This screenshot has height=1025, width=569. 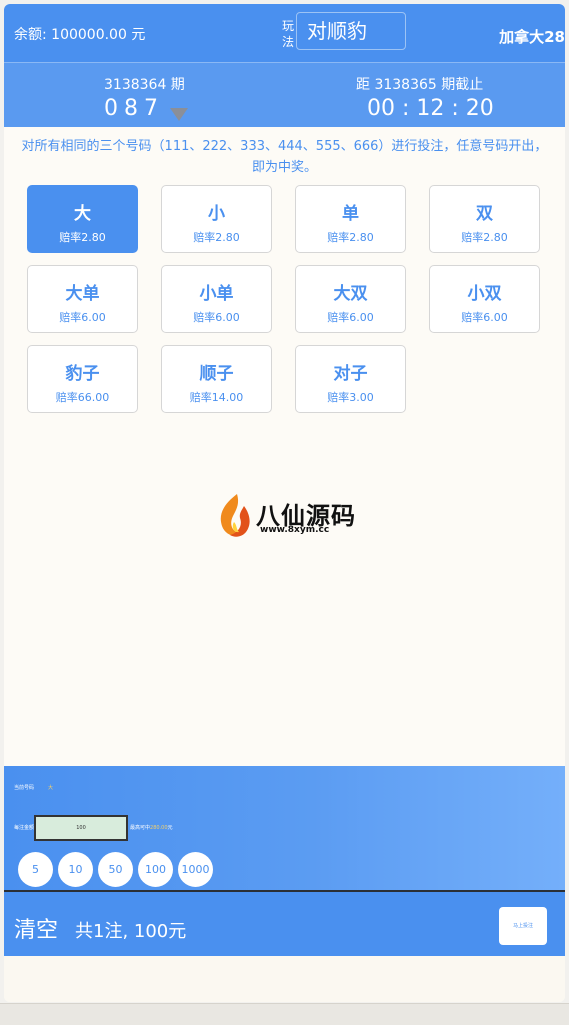 What do you see at coordinates (35, 869) in the screenshot?
I see `chip-5: 5` at bounding box center [35, 869].